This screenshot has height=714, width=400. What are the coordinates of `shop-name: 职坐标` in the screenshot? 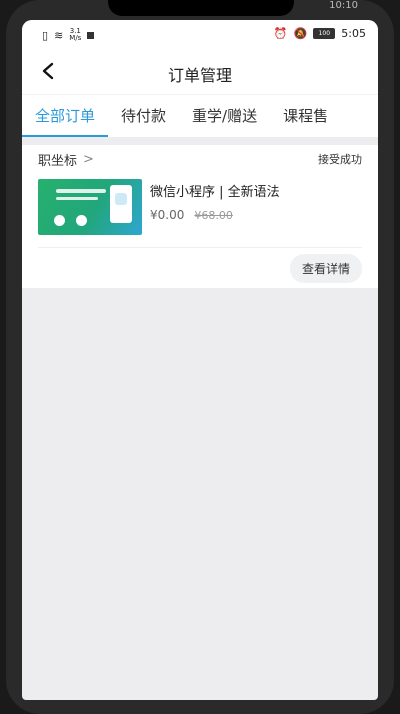 It's located at (58, 161).